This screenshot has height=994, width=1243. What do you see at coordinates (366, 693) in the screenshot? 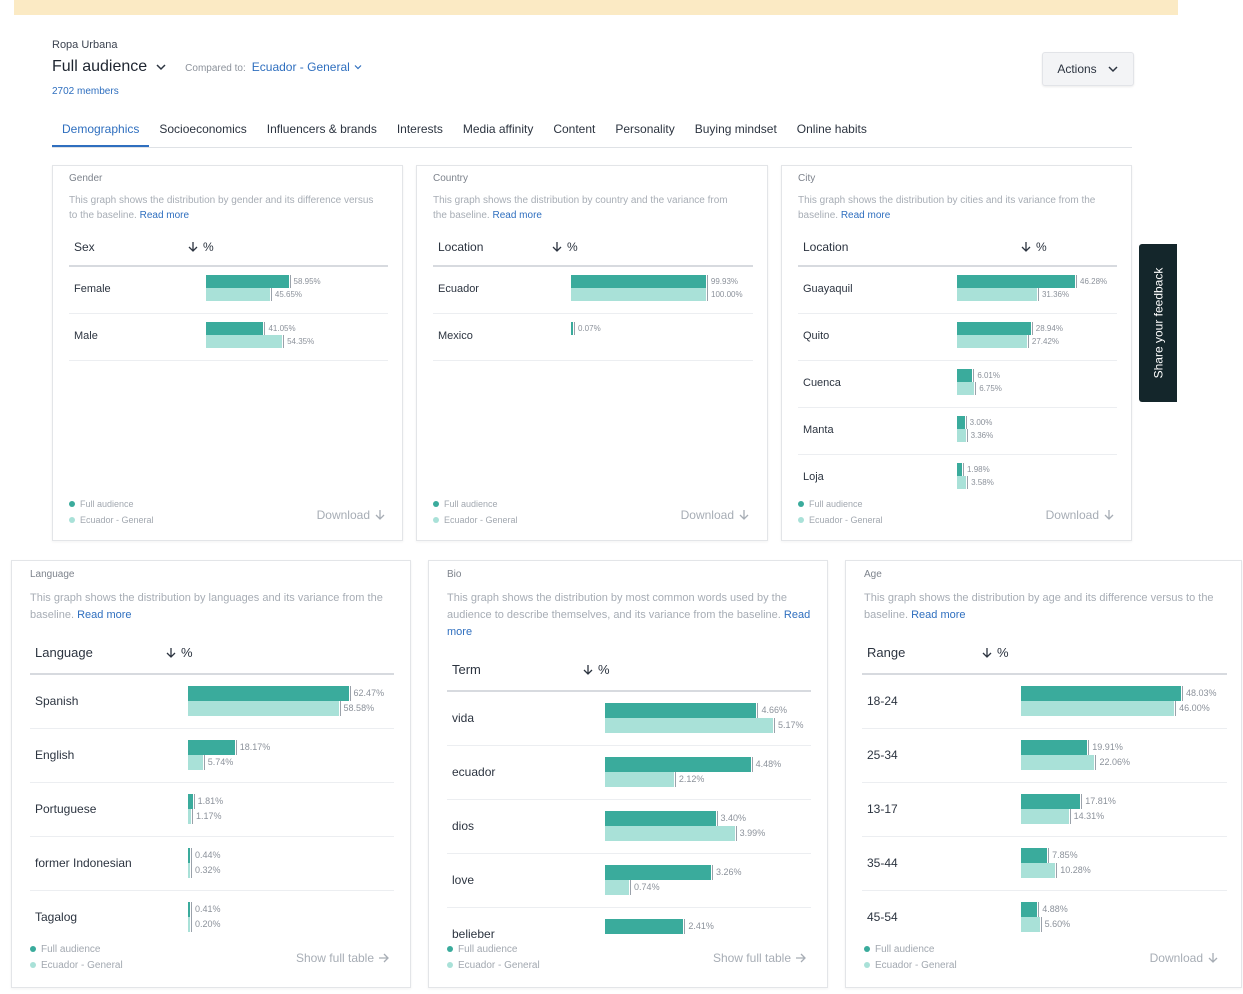
I see `full-audience-value: 62.47%` at bounding box center [366, 693].